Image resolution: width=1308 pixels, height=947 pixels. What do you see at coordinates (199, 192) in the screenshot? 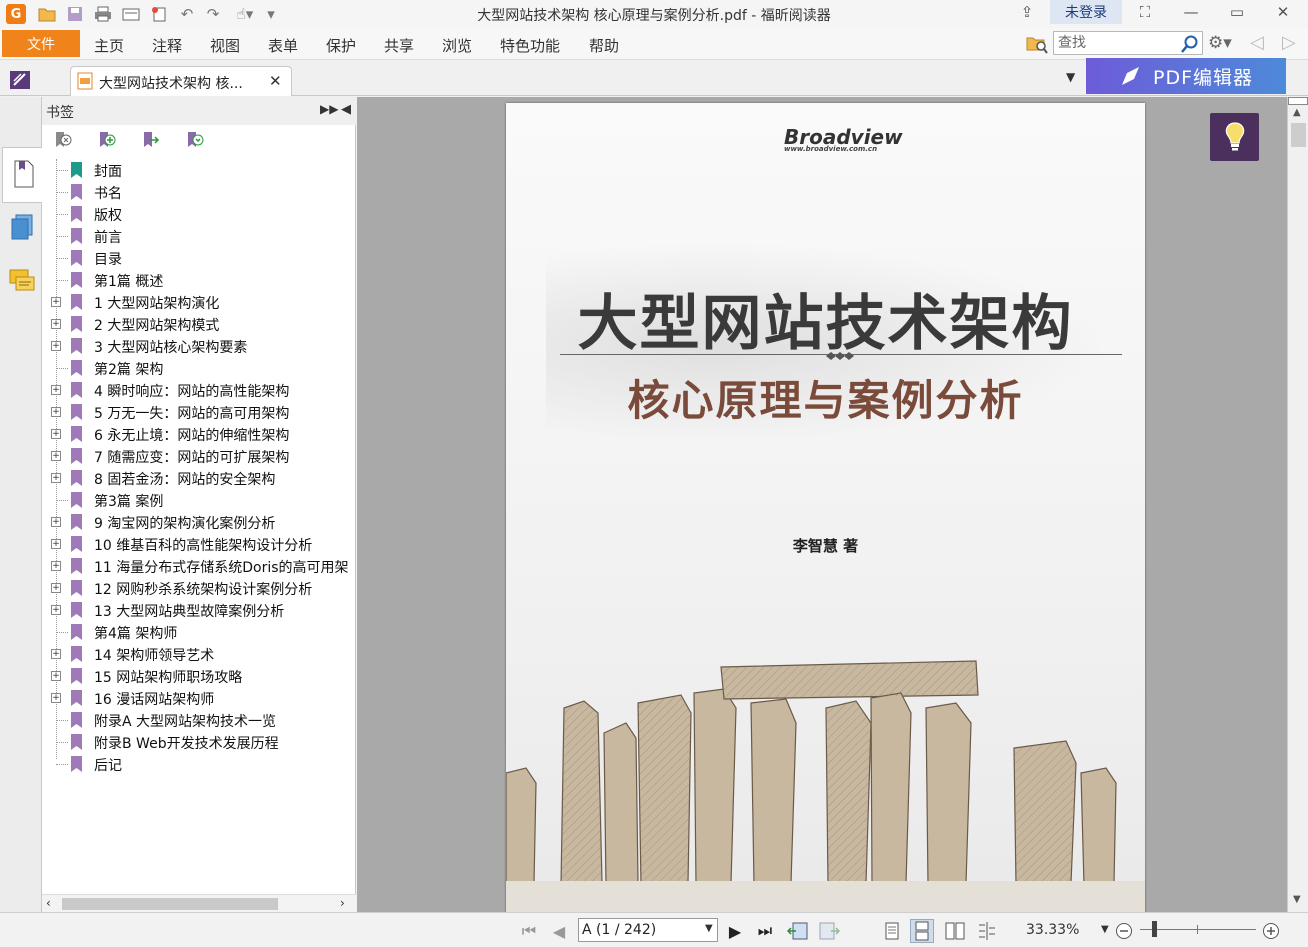
I see `bookmark-item: 书名` at bounding box center [199, 192].